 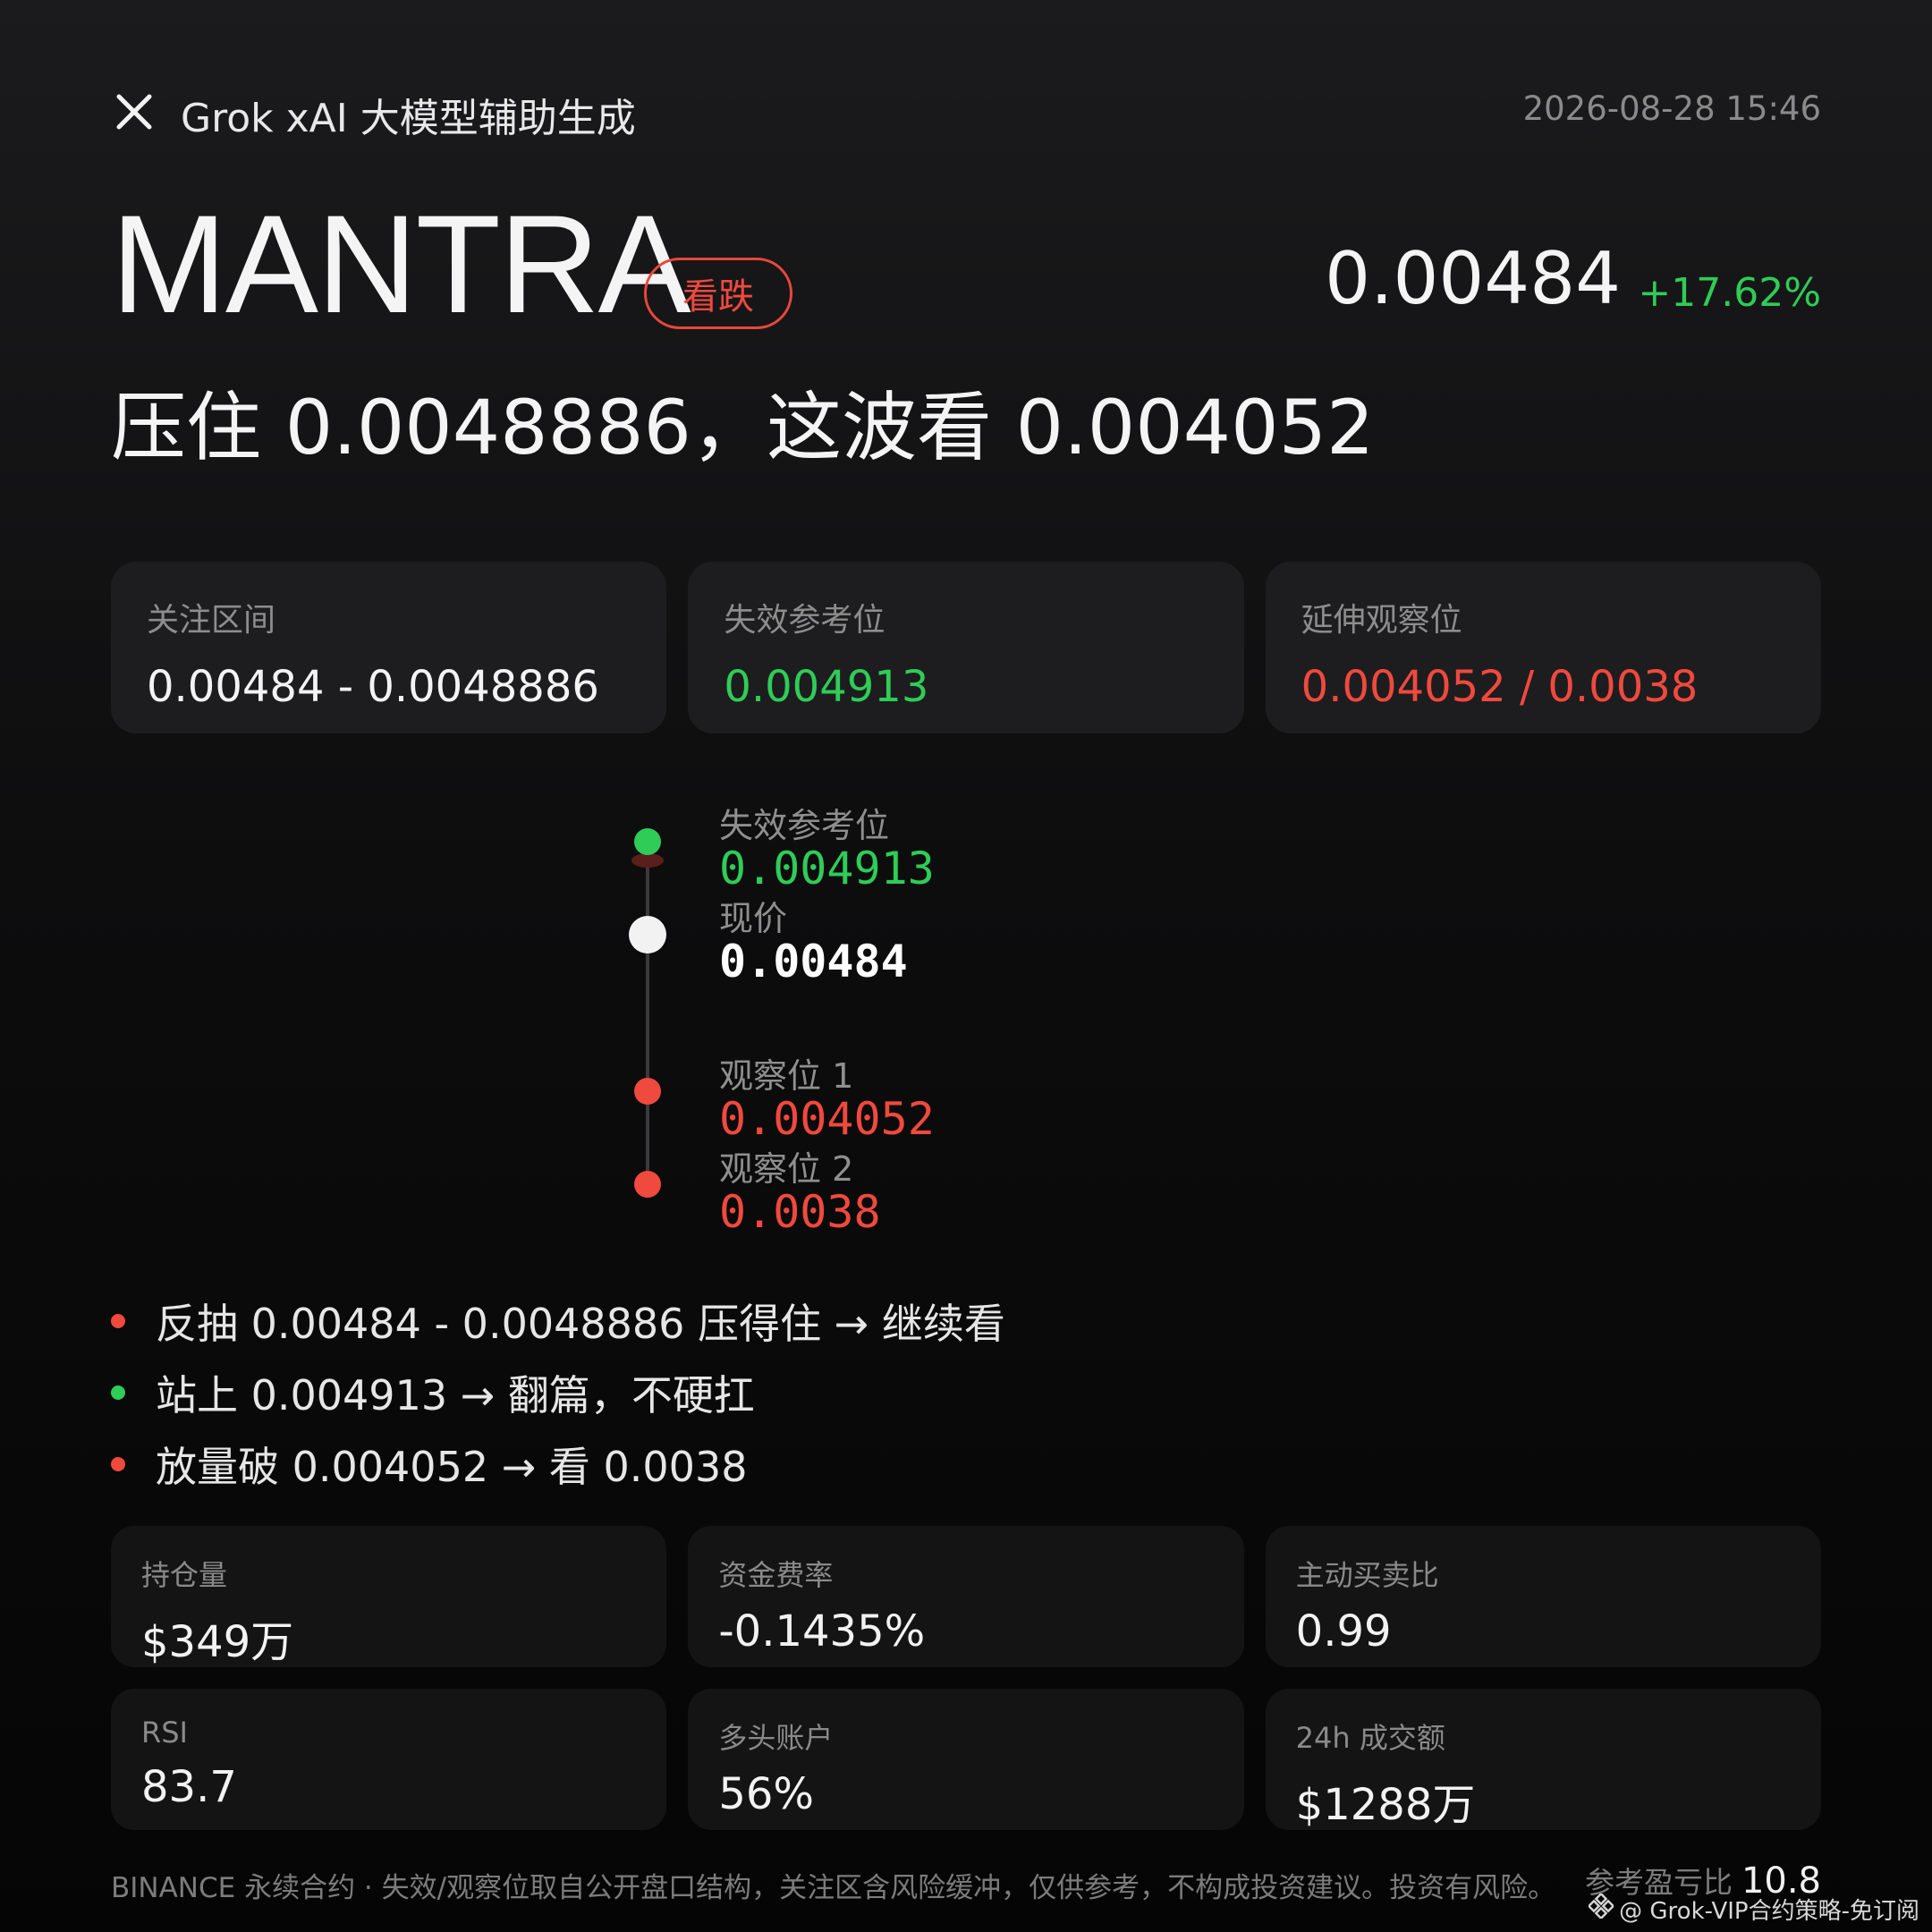 What do you see at coordinates (827, 868) in the screenshot?
I see `ladder-value-invalidation: 0.004913` at bounding box center [827, 868].